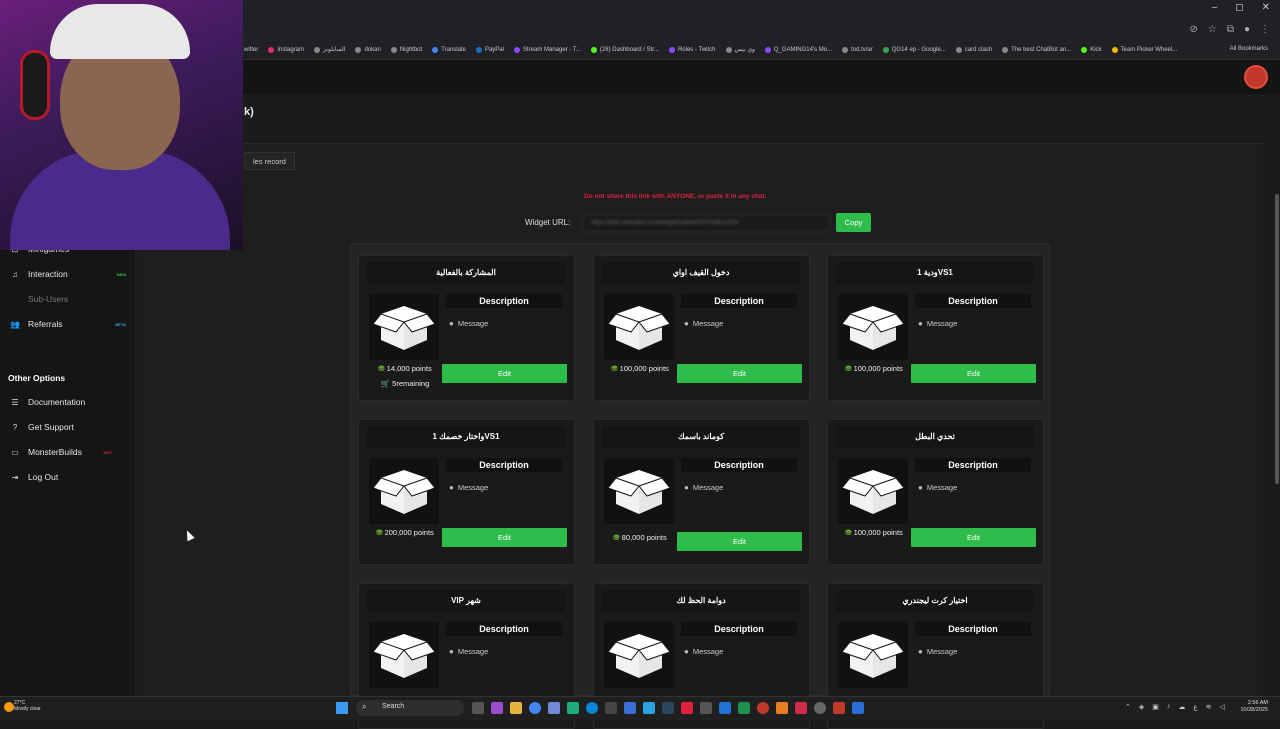 This screenshot has height=729, width=1280. What do you see at coordinates (1169, 707) in the screenshot?
I see `mic-icon: ♪` at bounding box center [1169, 707].